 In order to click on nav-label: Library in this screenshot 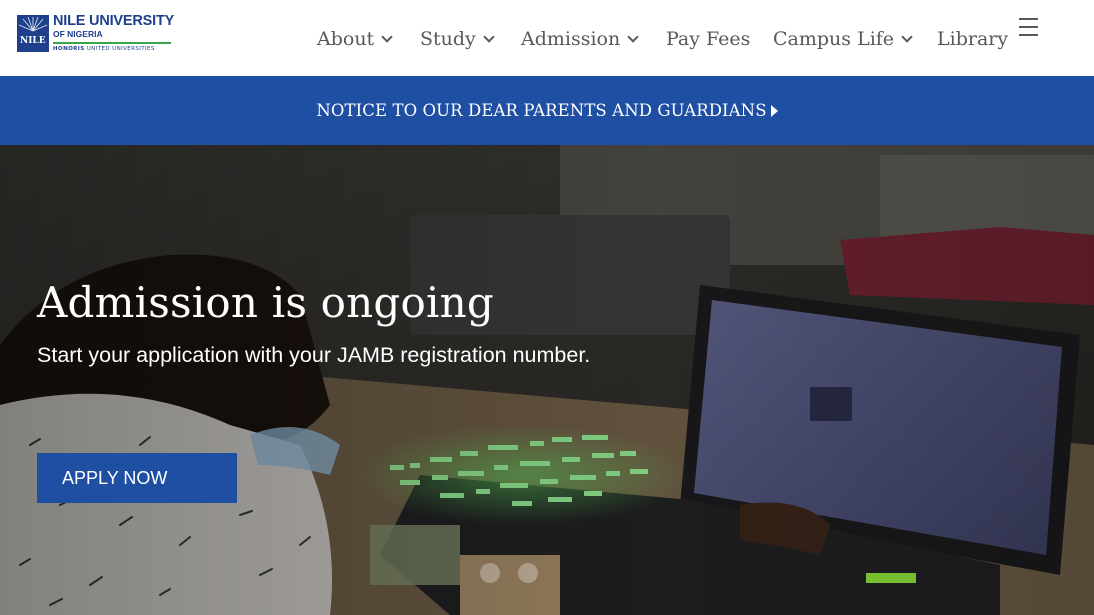, I will do `click(973, 39)`.